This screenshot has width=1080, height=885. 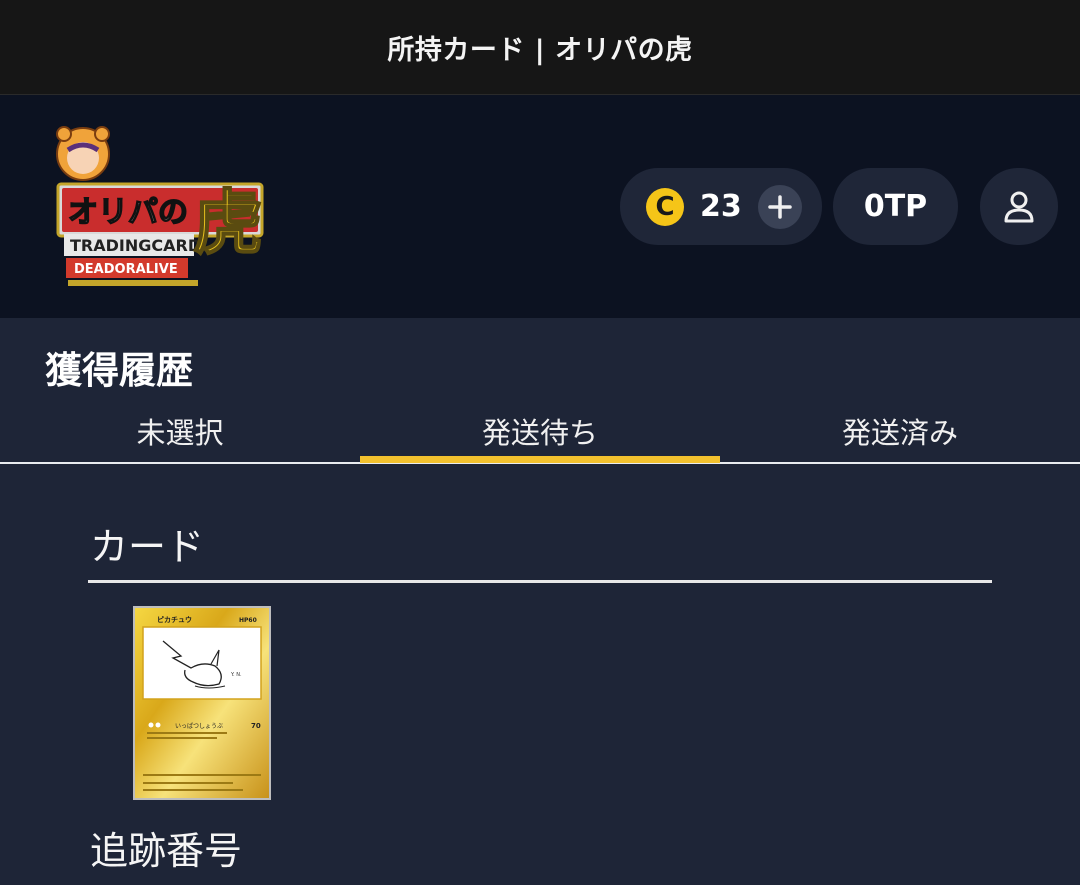 What do you see at coordinates (166, 851) in the screenshot?
I see `tracking-number-label: 追跡番号` at bounding box center [166, 851].